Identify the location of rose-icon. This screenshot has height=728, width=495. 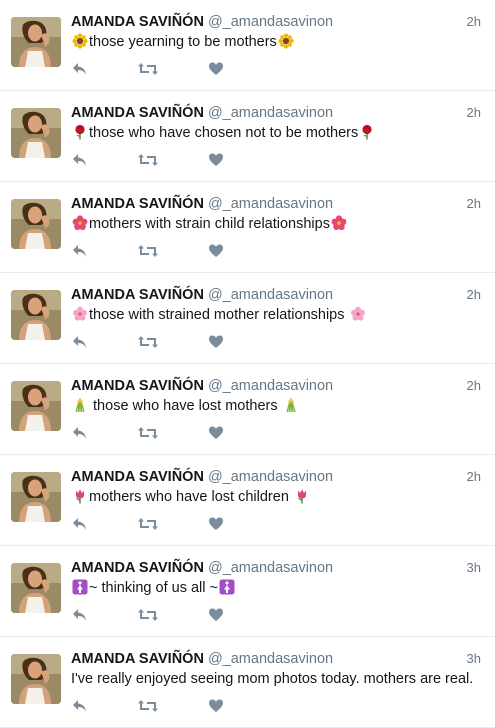
(80, 132).